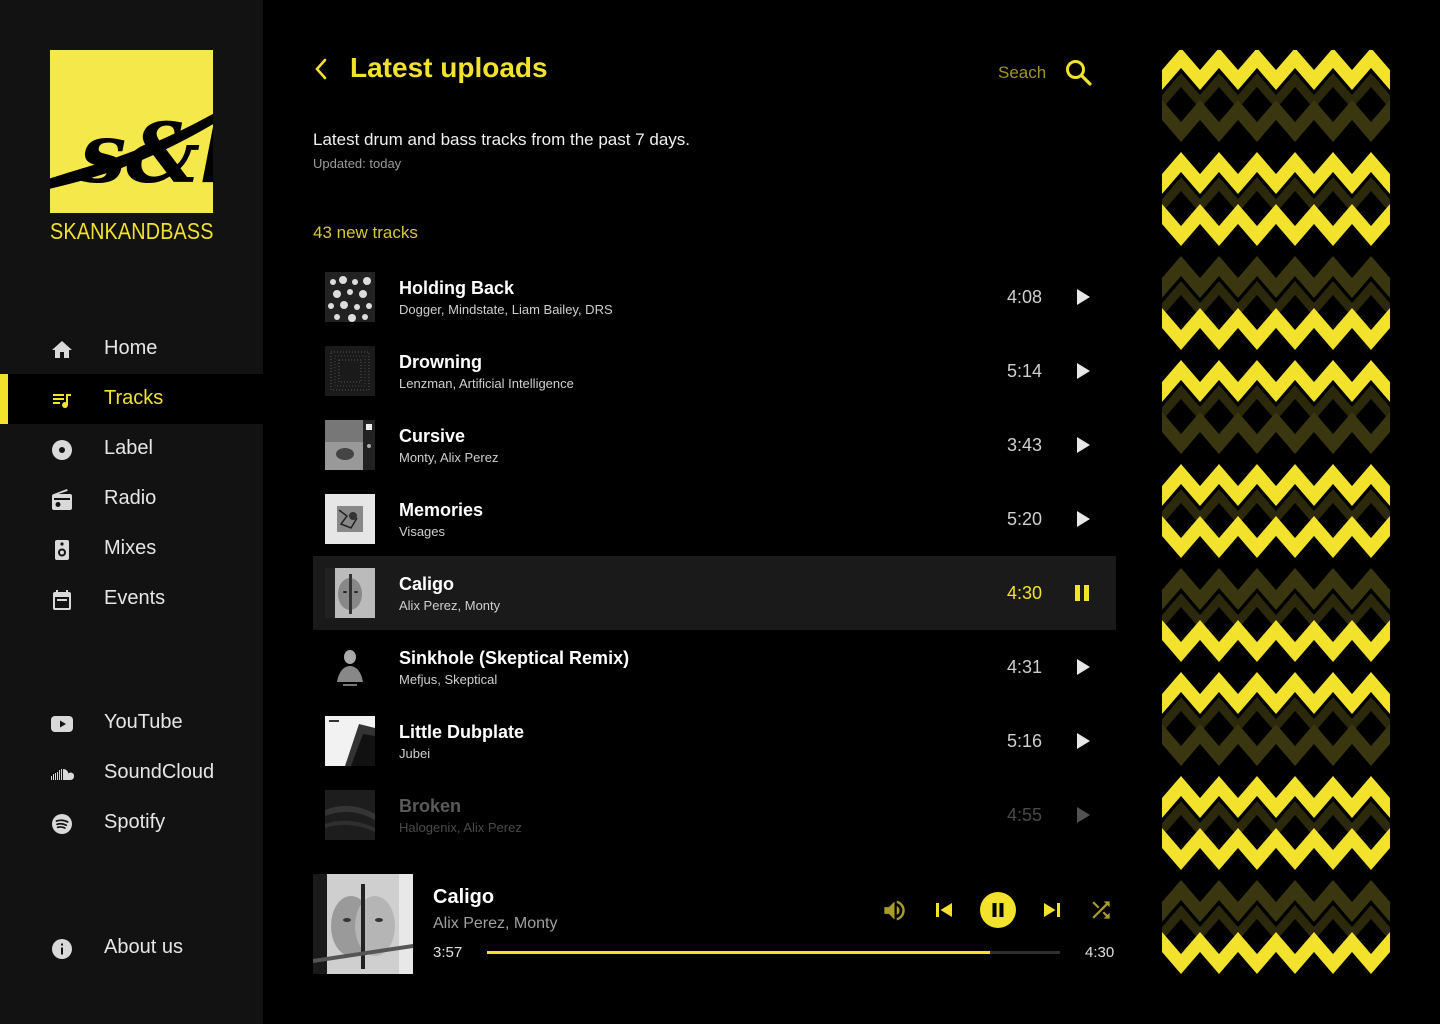  Describe the element at coordinates (738, 952) in the screenshot. I see `progress-fill` at that location.